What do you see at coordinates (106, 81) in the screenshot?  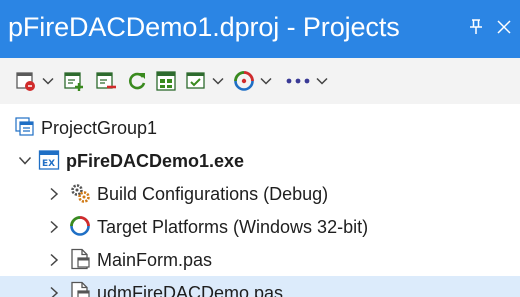 I see `remove-project-icon` at bounding box center [106, 81].